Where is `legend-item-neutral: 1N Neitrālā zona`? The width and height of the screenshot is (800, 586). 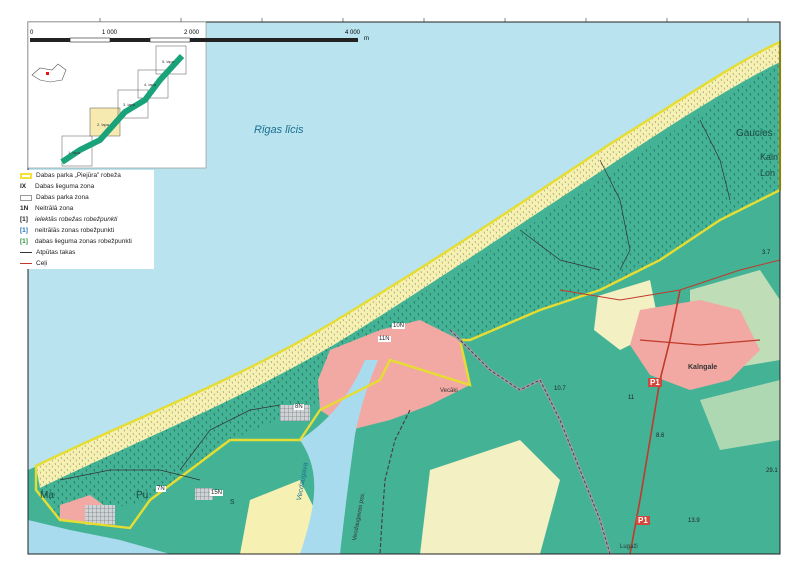
legend-item-neutral: 1N Neitrālā zona is located at coordinates (87, 208).